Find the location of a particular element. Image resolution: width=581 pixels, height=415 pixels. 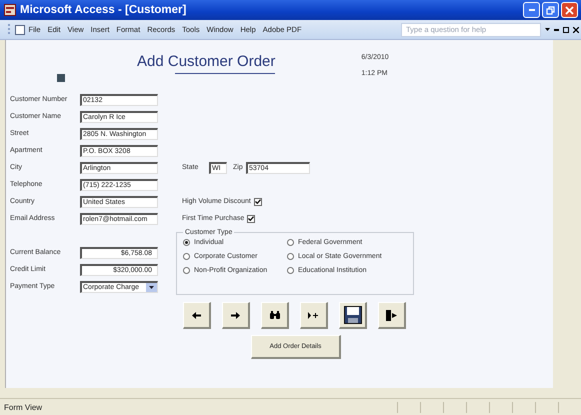

right-arrow-icon is located at coordinates (235, 315).